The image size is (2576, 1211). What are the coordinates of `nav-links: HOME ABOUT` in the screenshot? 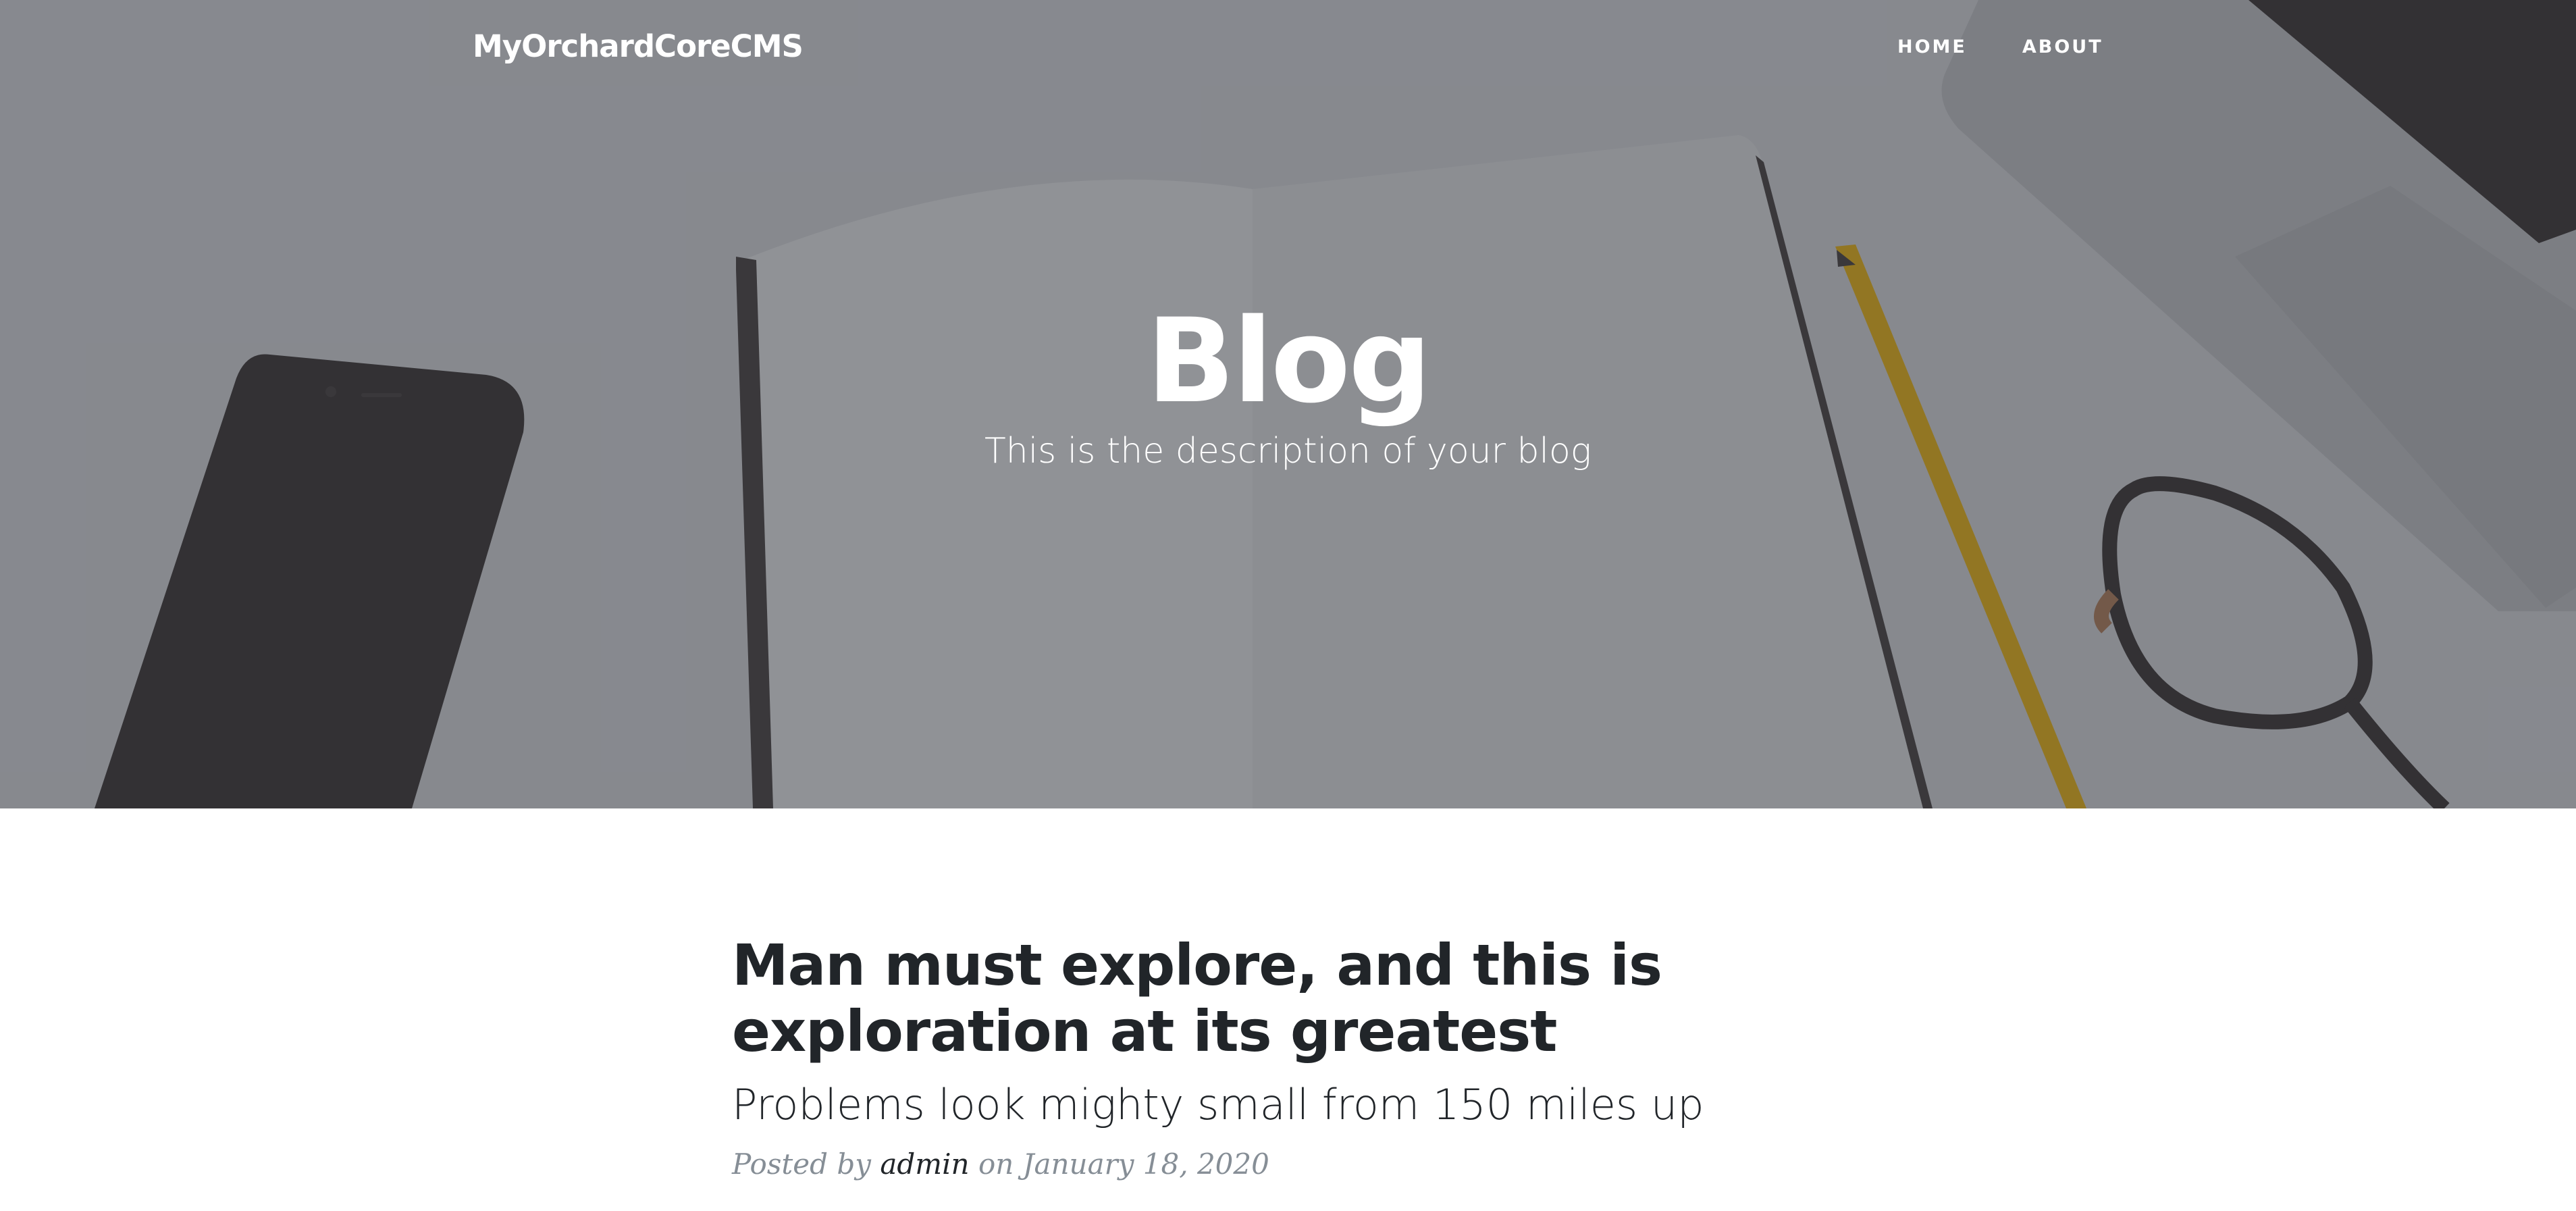 It's located at (2000, 46).